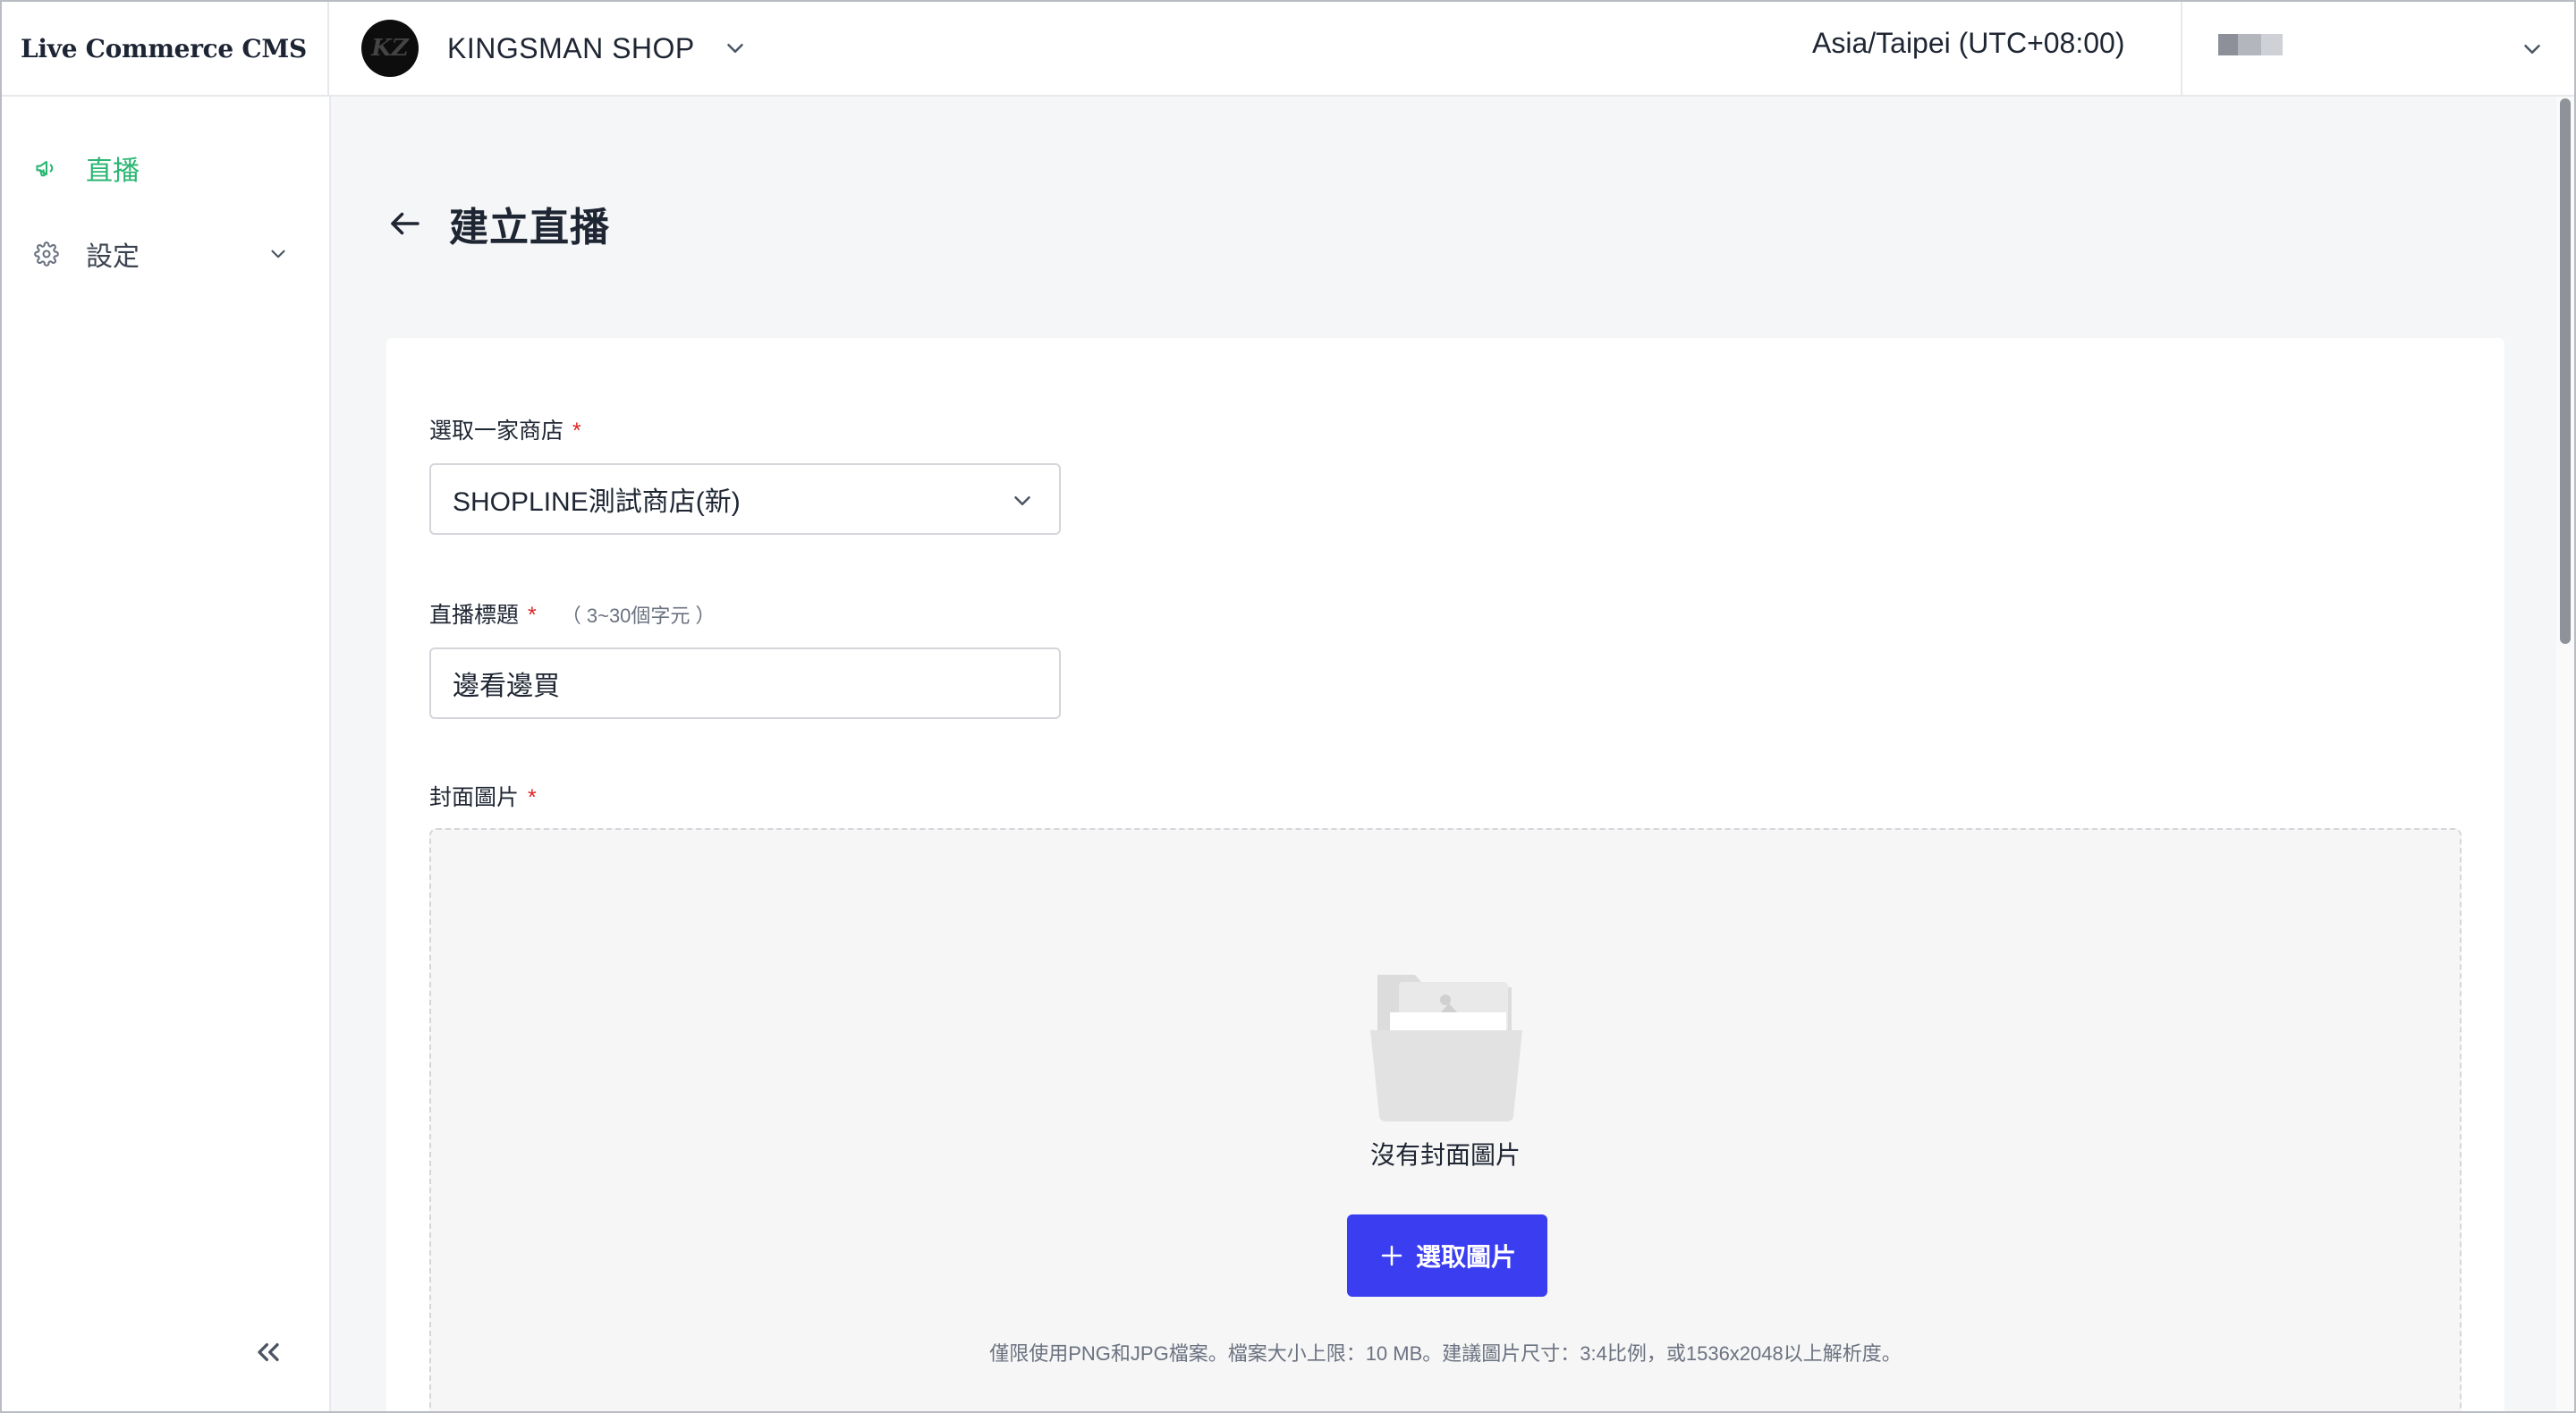  I want to click on store-field-label: 選取一家商店 *, so click(505, 431).